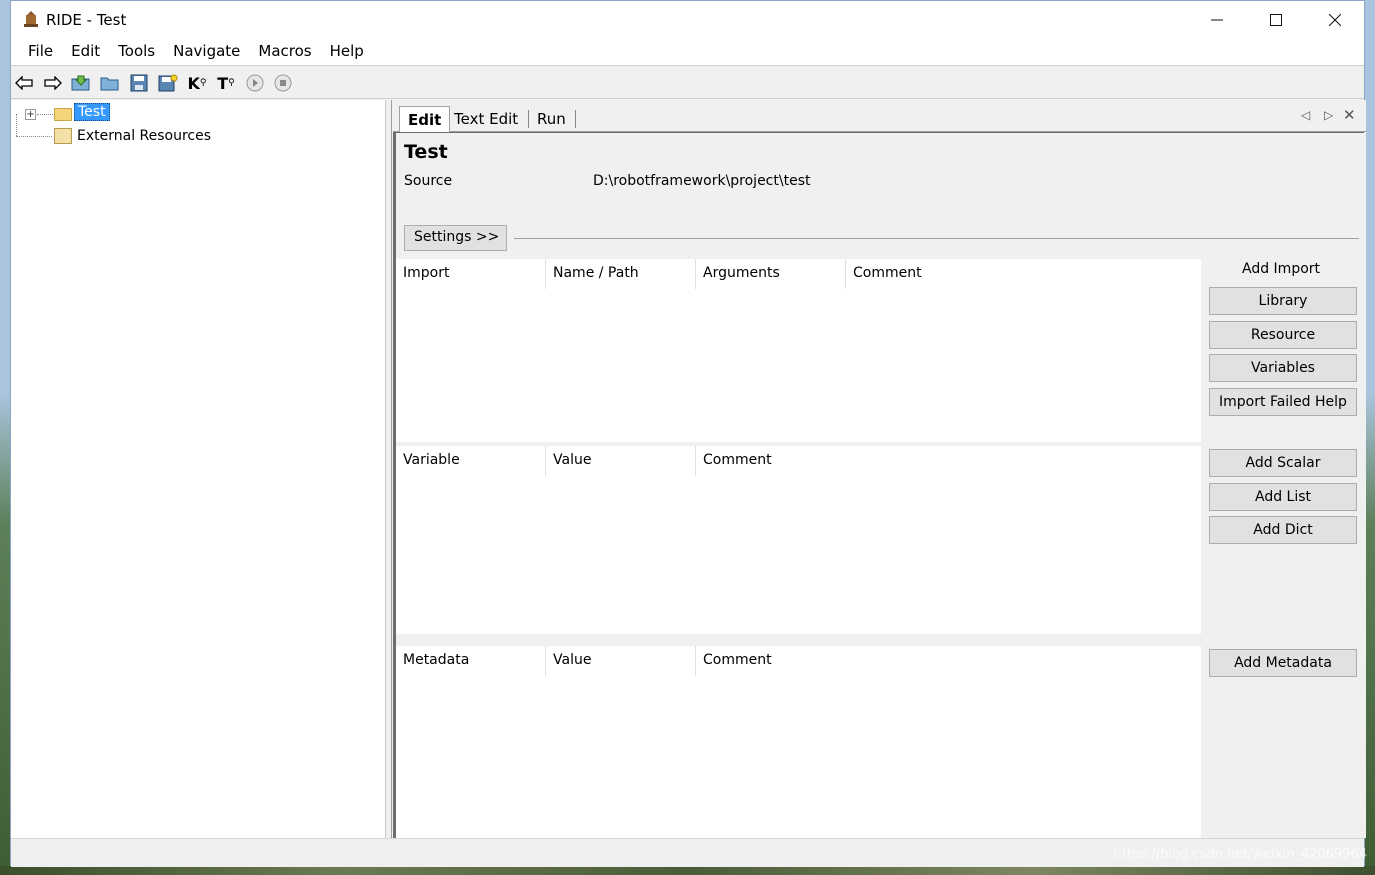 Image resolution: width=1375 pixels, height=875 pixels. What do you see at coordinates (455, 238) in the screenshot?
I see `settings-button: Settings >>` at bounding box center [455, 238].